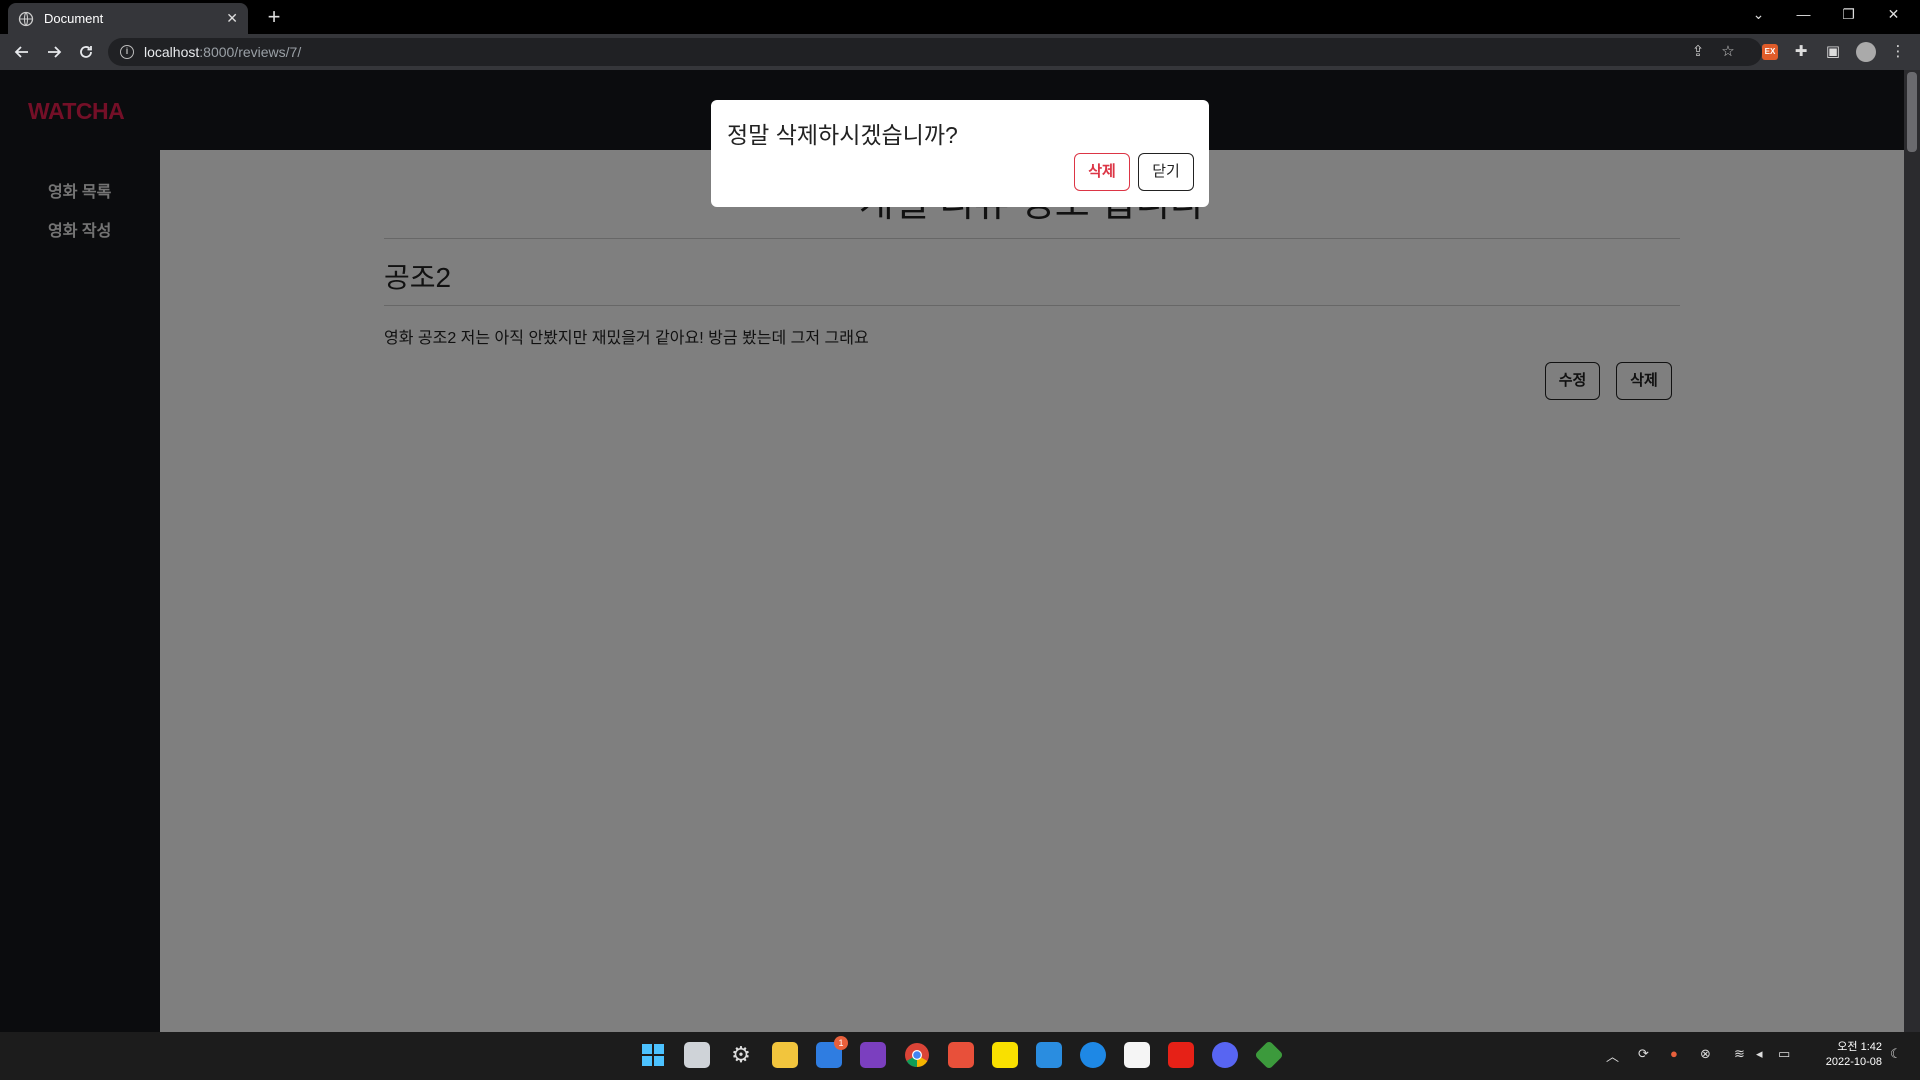 Image resolution: width=1920 pixels, height=1080 pixels. What do you see at coordinates (1893, 14) in the screenshot?
I see `window-close-button: ✕` at bounding box center [1893, 14].